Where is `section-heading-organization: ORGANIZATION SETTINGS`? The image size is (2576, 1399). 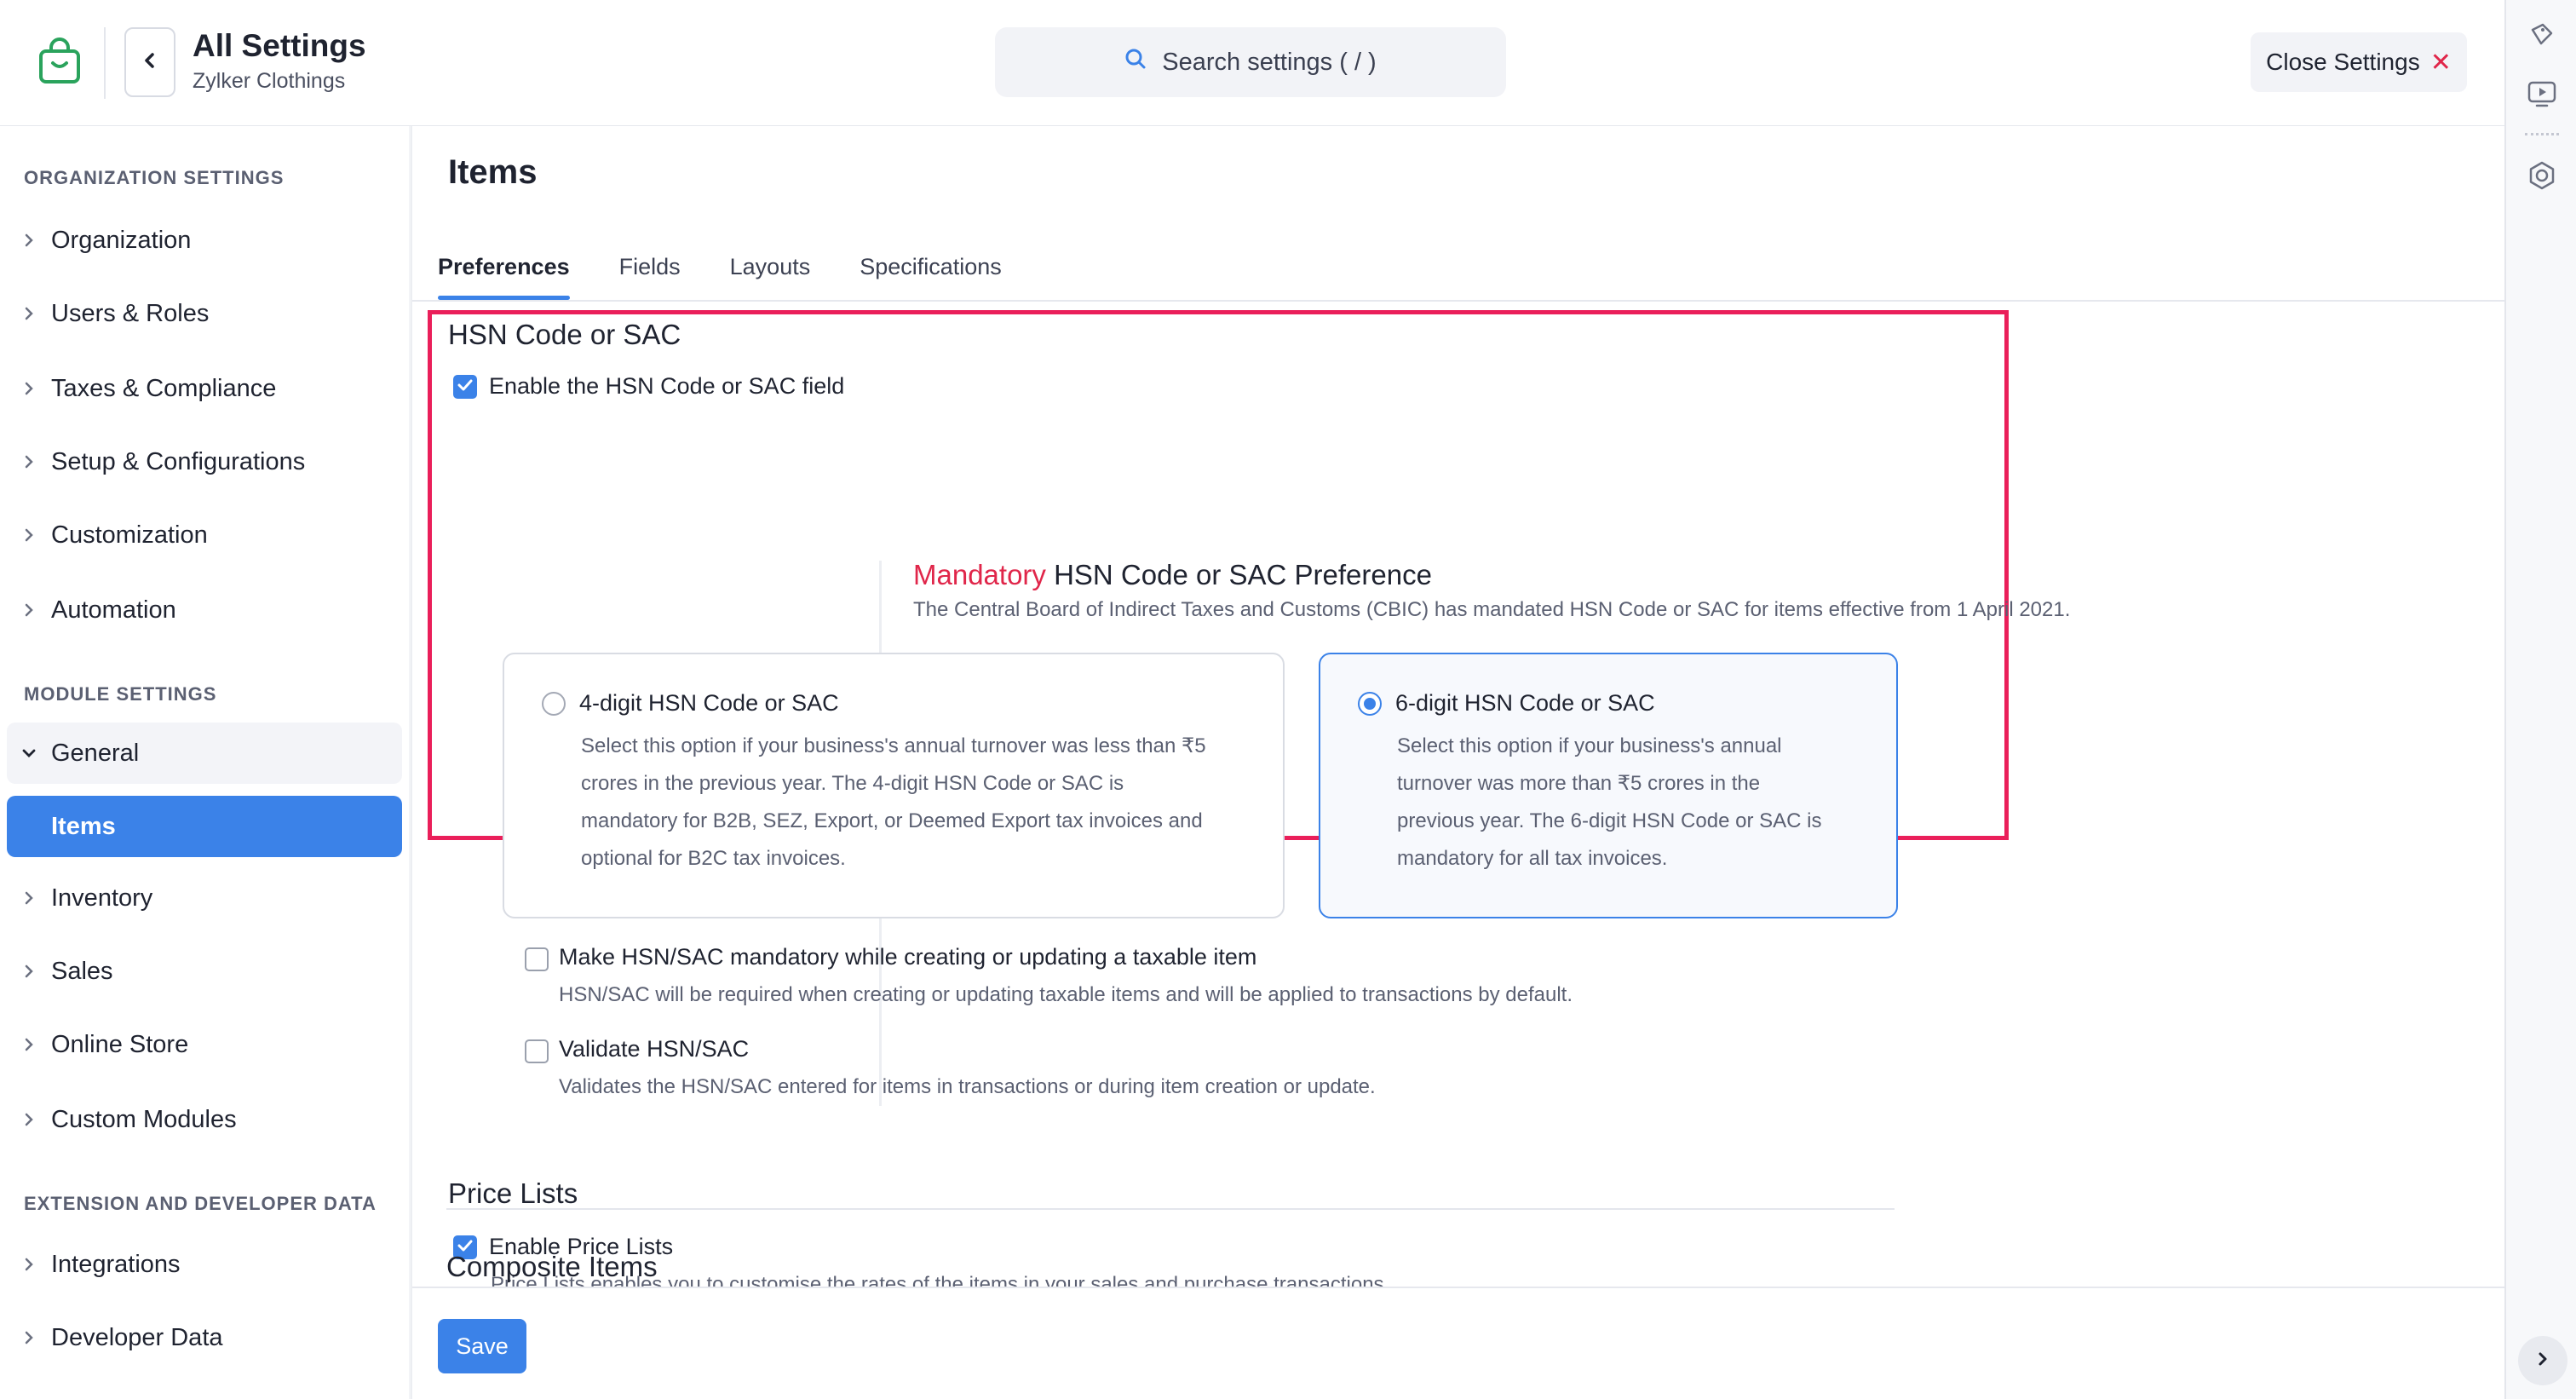 section-heading-organization: ORGANIZATION SETTINGS is located at coordinates (154, 177).